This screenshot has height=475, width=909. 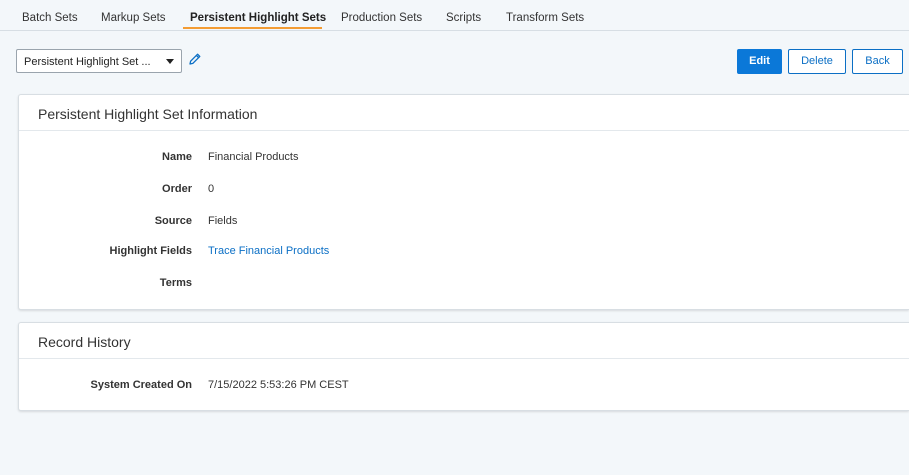 I want to click on tab-batch-sets: Batch Sets, so click(x=50, y=18).